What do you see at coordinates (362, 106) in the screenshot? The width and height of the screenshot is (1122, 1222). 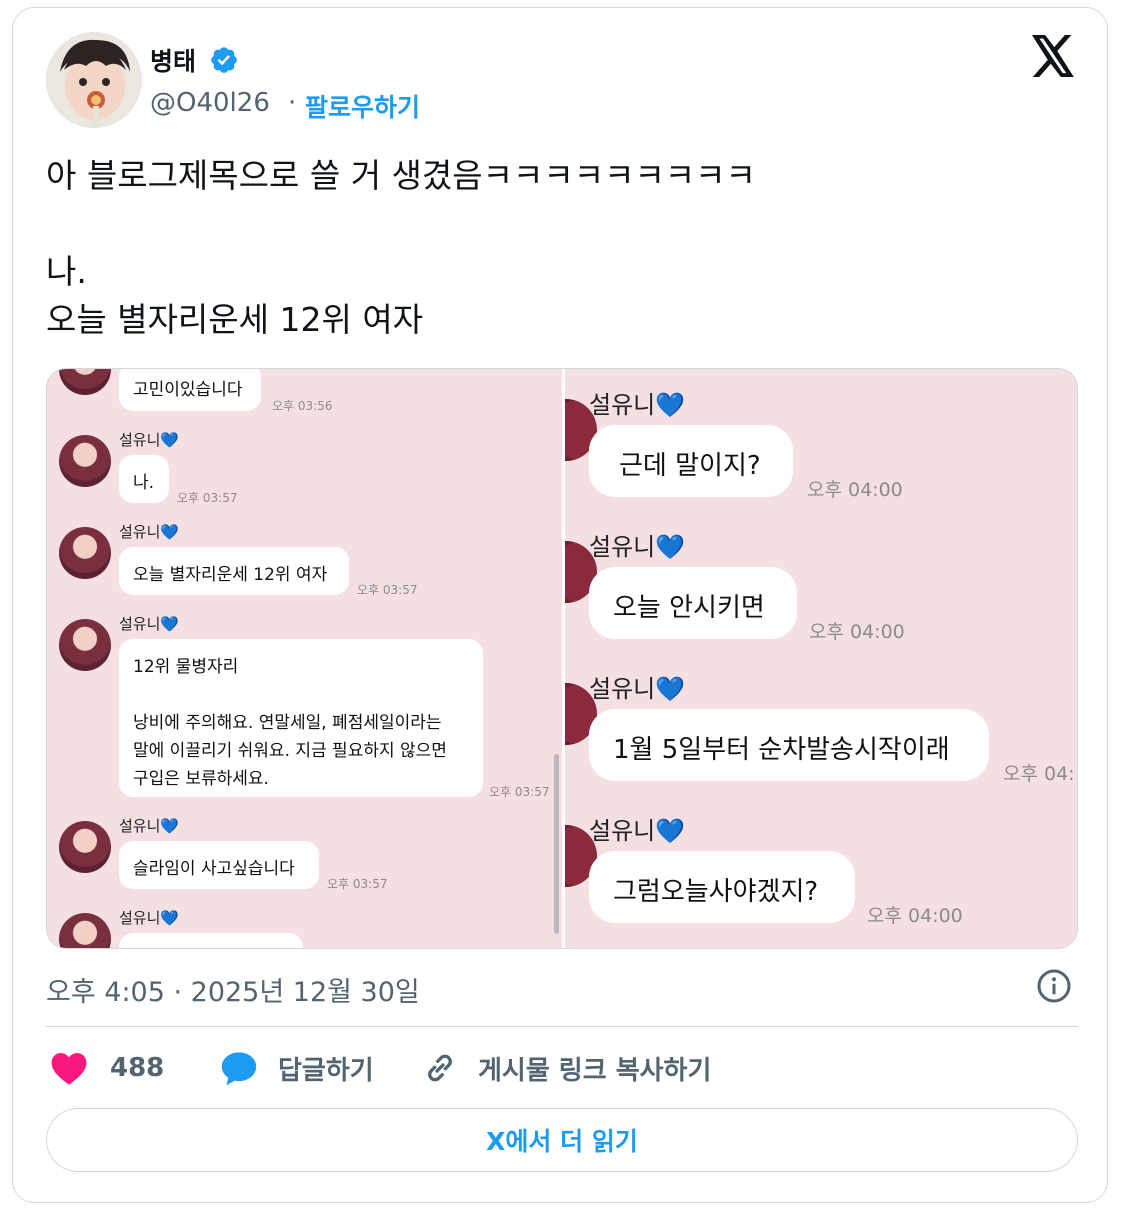 I see `follow-button: 팔로우하기` at bounding box center [362, 106].